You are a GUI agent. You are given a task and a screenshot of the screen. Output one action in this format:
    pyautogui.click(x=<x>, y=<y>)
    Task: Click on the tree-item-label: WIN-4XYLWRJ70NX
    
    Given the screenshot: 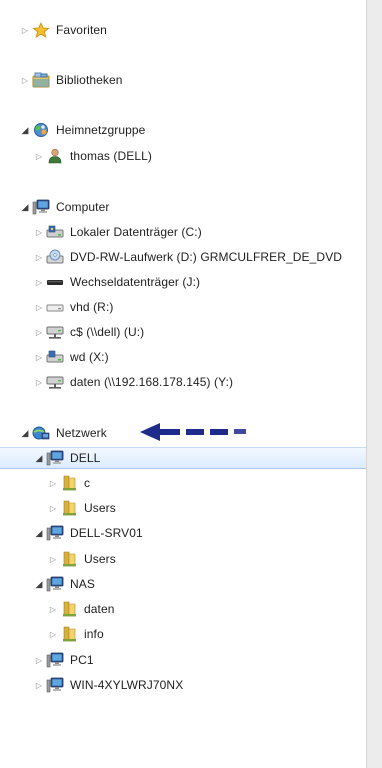 What is the action you would take?
    pyautogui.click(x=127, y=685)
    